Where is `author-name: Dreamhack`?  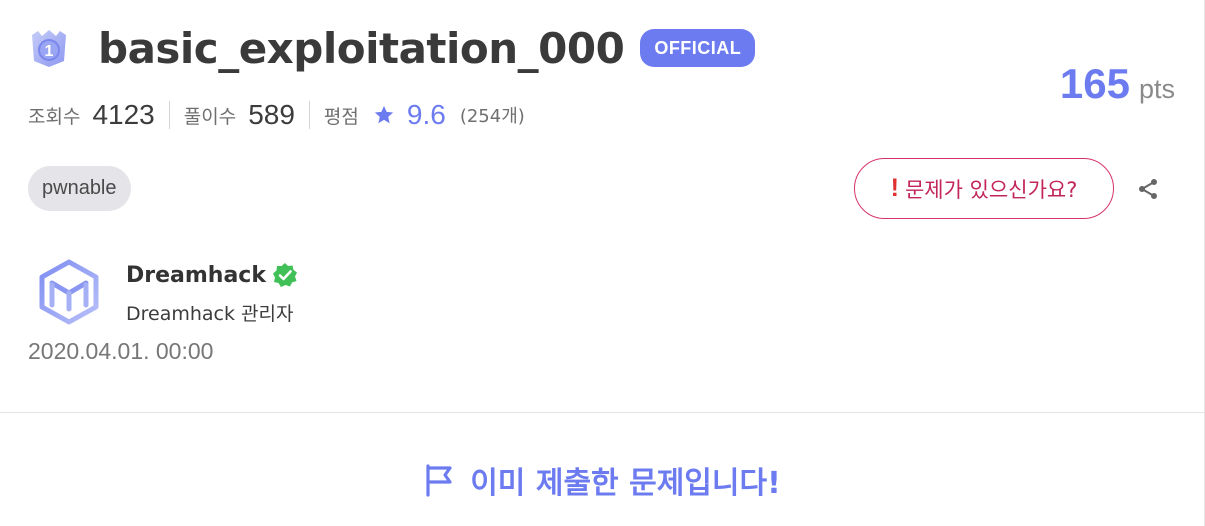
author-name: Dreamhack is located at coordinates (212, 275).